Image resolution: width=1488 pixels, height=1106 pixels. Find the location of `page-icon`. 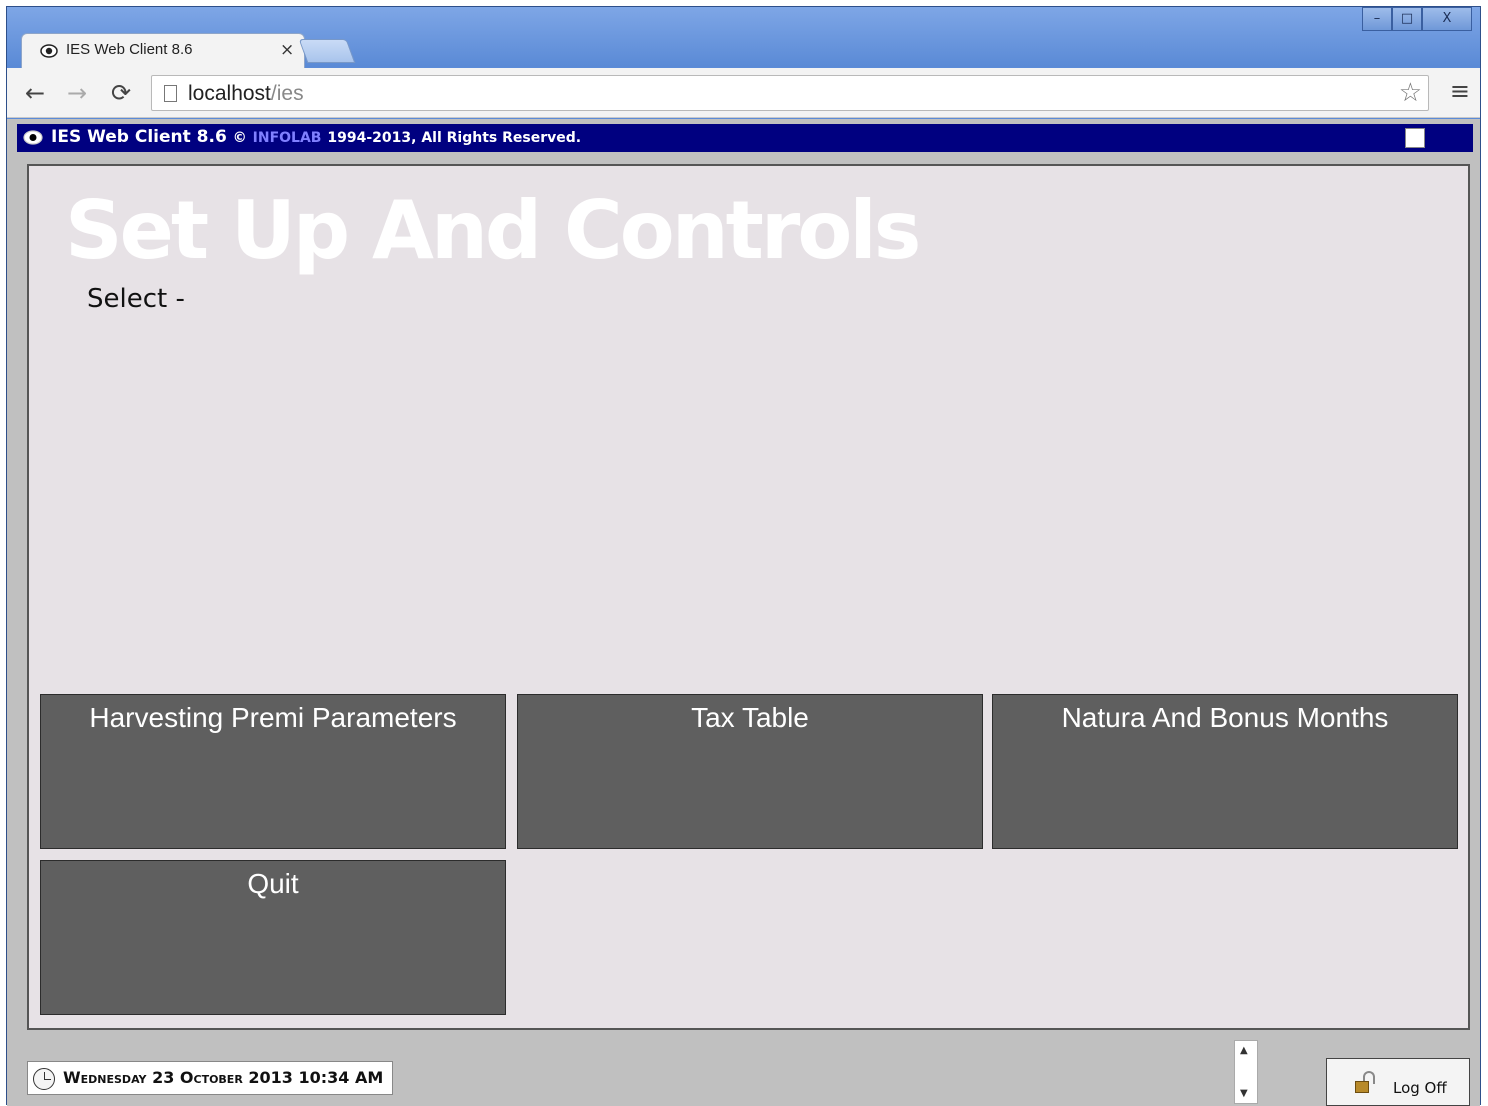

page-icon is located at coordinates (170, 93).